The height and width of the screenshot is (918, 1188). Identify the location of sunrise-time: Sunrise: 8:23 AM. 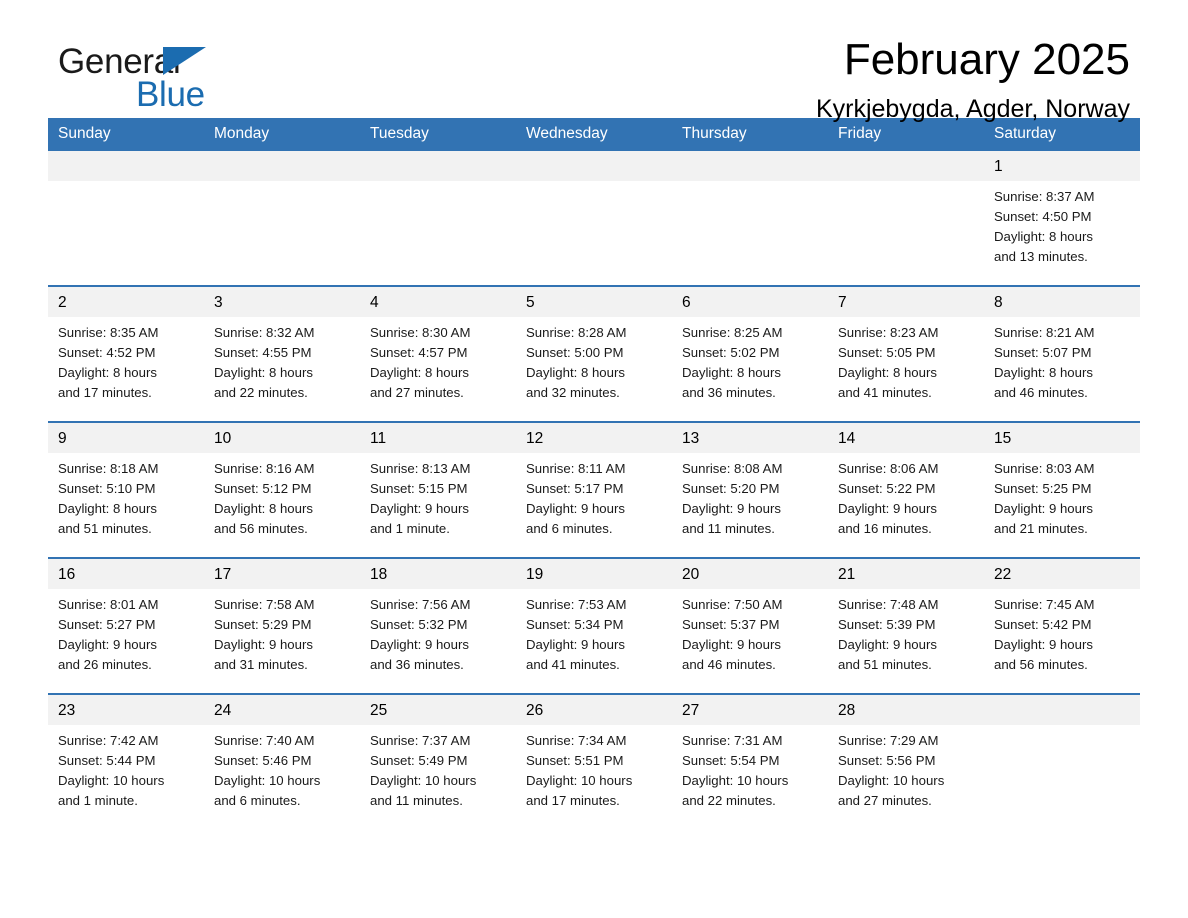
(888, 332).